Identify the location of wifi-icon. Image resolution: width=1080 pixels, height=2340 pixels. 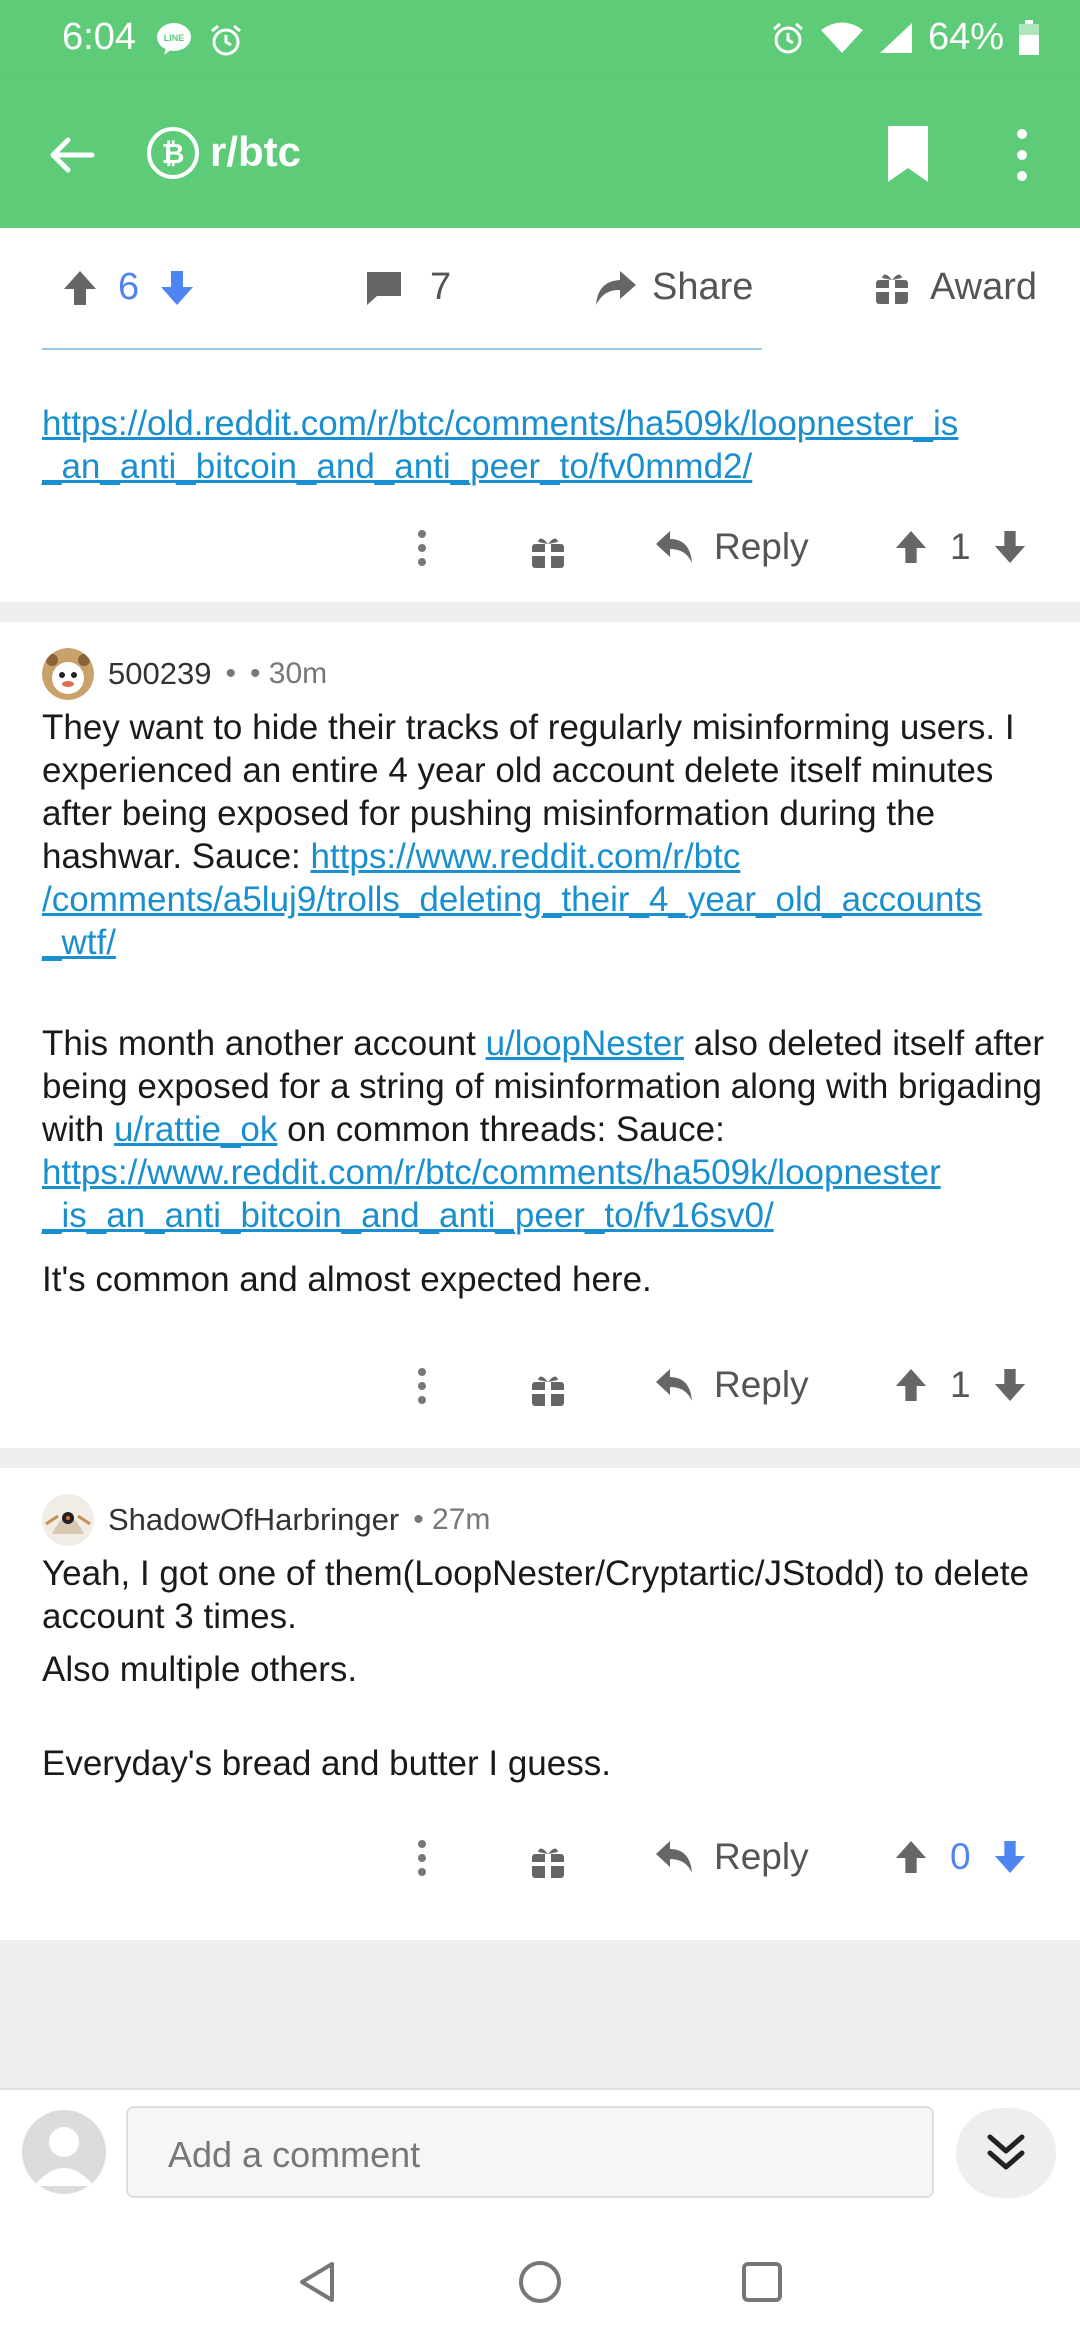
(841, 37).